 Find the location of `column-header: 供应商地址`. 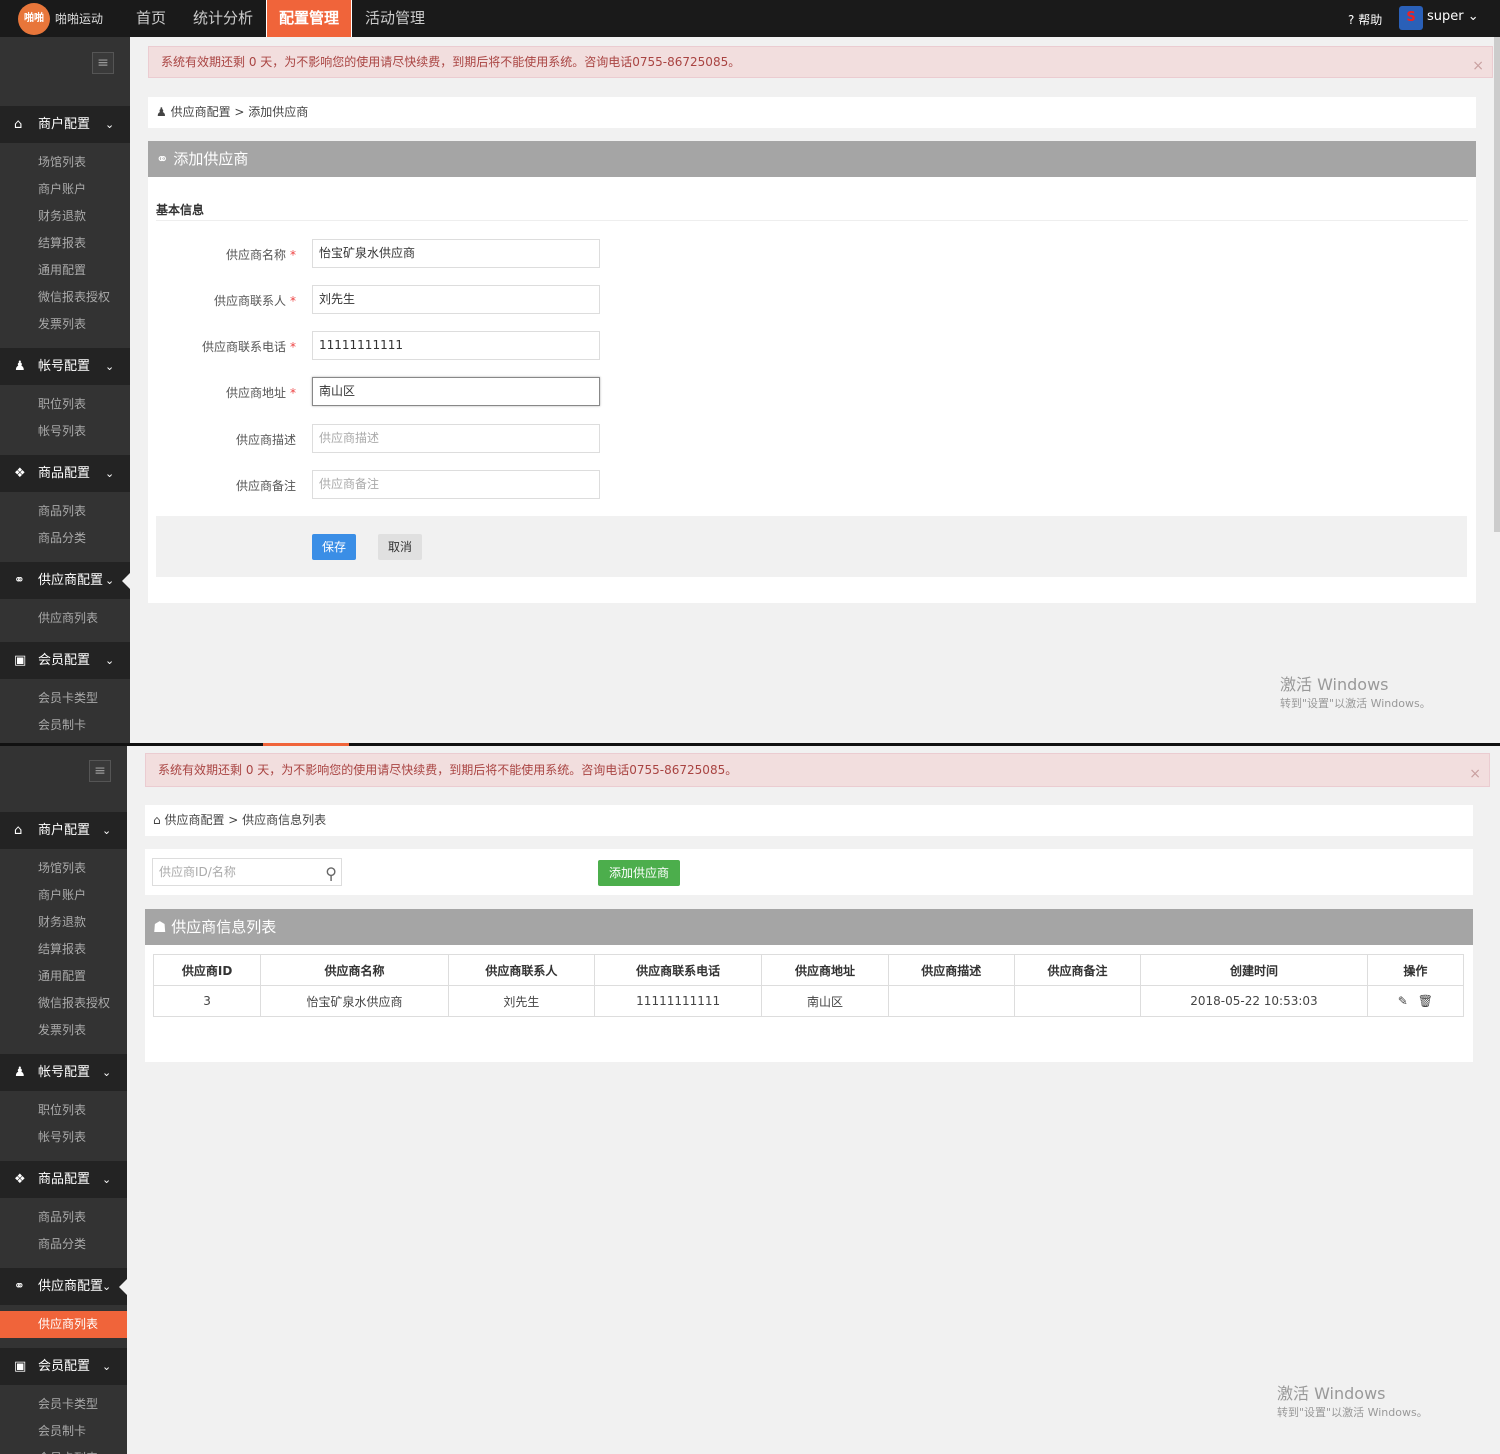

column-header: 供应商地址 is located at coordinates (825, 970).